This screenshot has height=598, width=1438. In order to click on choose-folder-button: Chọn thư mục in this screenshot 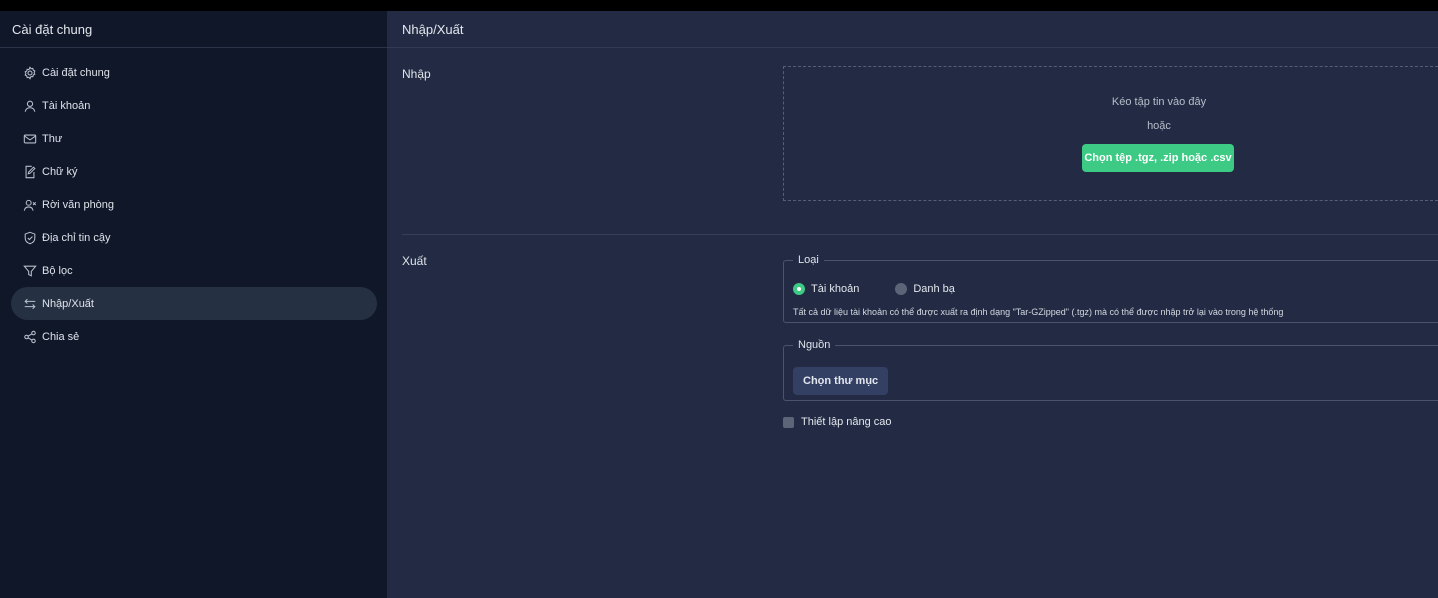, I will do `click(841, 381)`.